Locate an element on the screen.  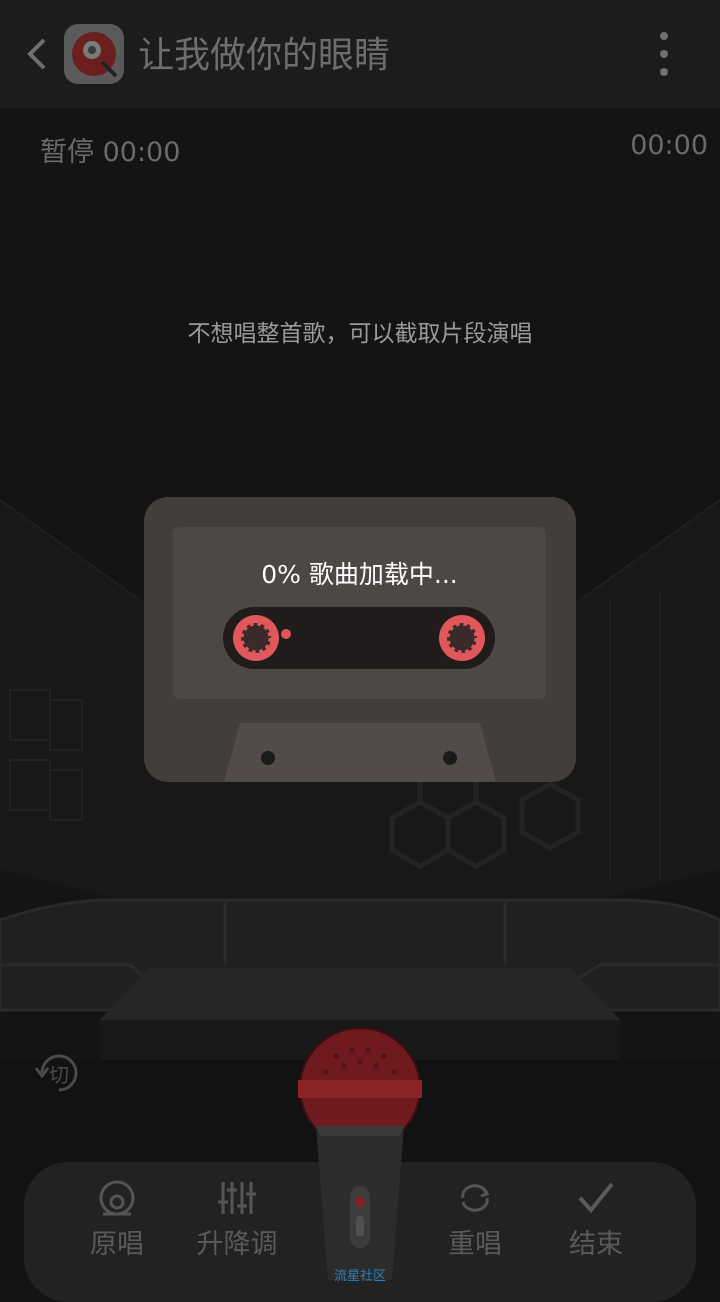
switch-label: 切 is located at coordinates (59, 1075).